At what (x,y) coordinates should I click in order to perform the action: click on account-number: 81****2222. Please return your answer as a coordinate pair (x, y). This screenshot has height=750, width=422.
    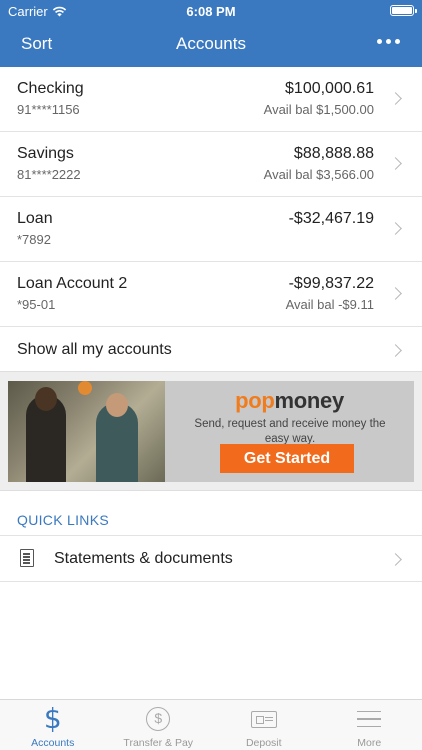
    Looking at the image, I should click on (49, 174).